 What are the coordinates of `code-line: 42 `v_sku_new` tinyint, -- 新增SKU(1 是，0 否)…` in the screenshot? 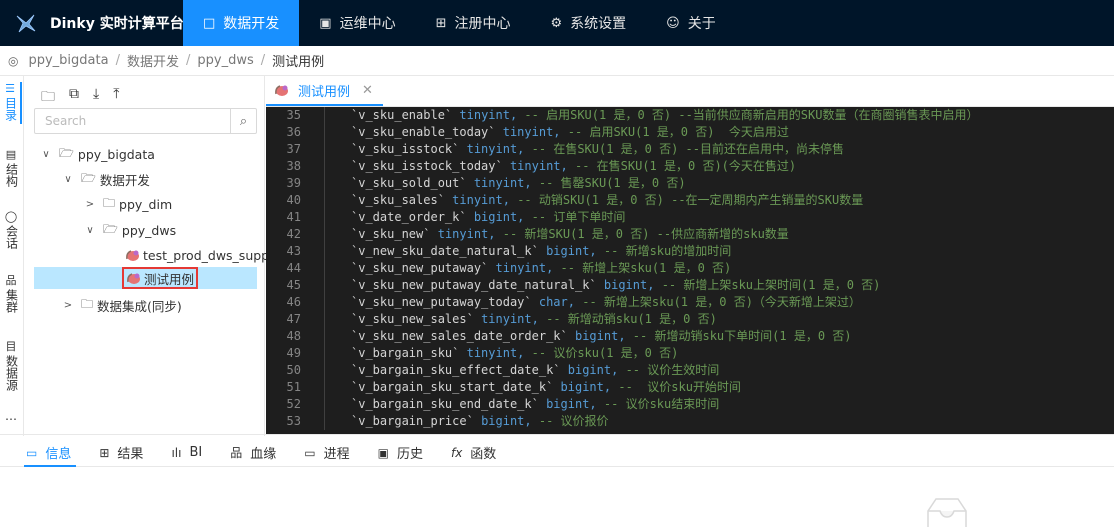 It's located at (690, 234).